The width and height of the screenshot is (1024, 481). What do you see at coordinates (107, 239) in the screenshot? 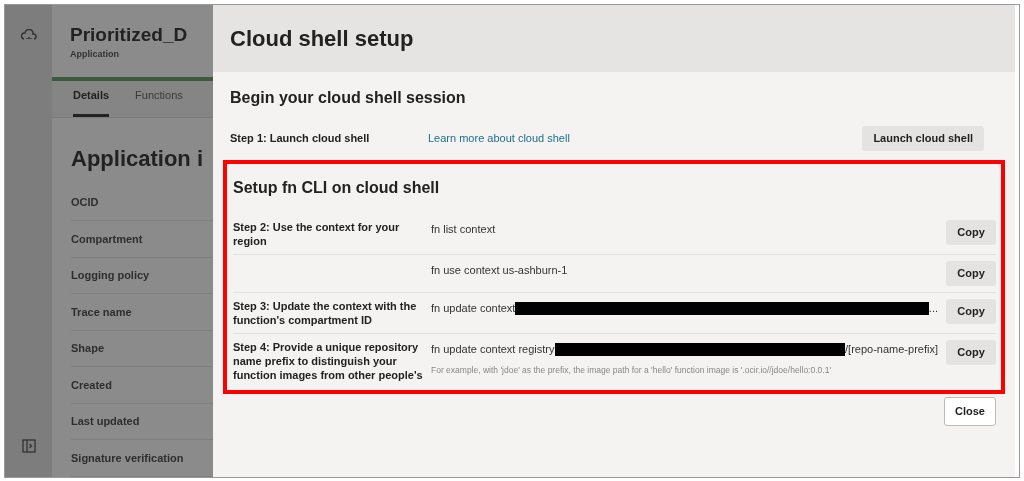
I see `field-label: Compartment` at bounding box center [107, 239].